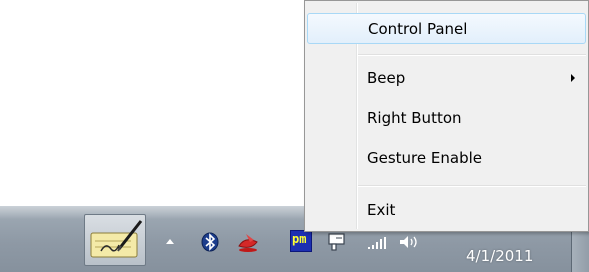 This screenshot has height=272, width=589. What do you see at coordinates (409, 242) in the screenshot?
I see `speaker-volume-icon` at bounding box center [409, 242].